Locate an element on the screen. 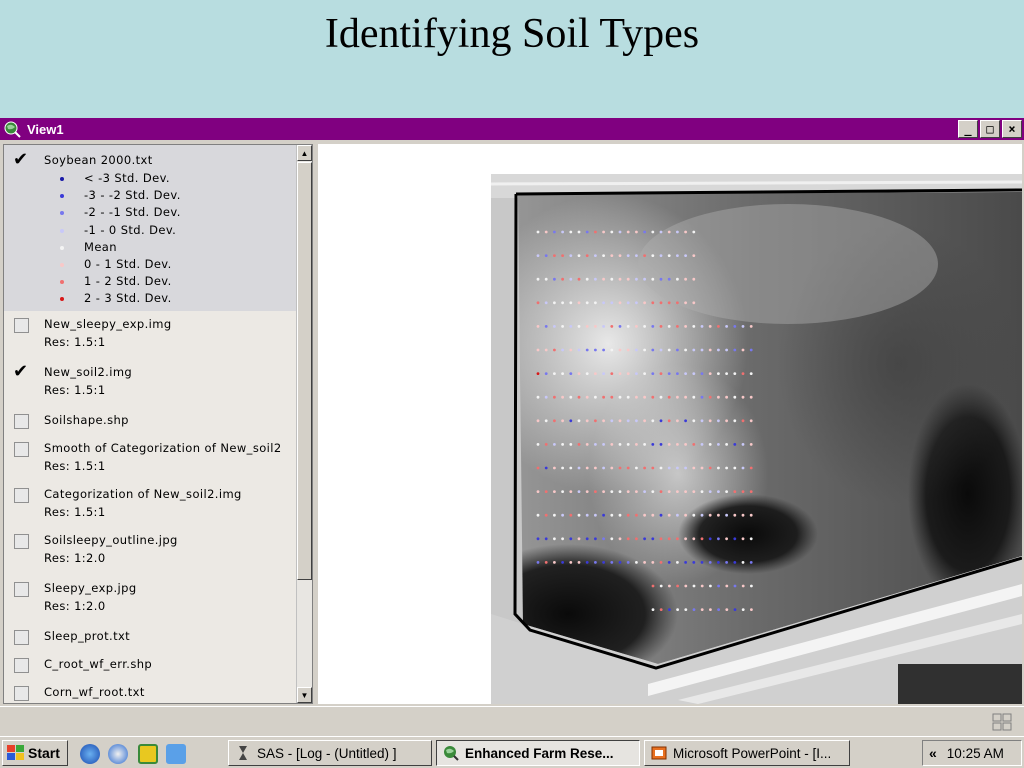 The image size is (1024, 768). window-titlebar: View1 _ □ × is located at coordinates (512, 129).